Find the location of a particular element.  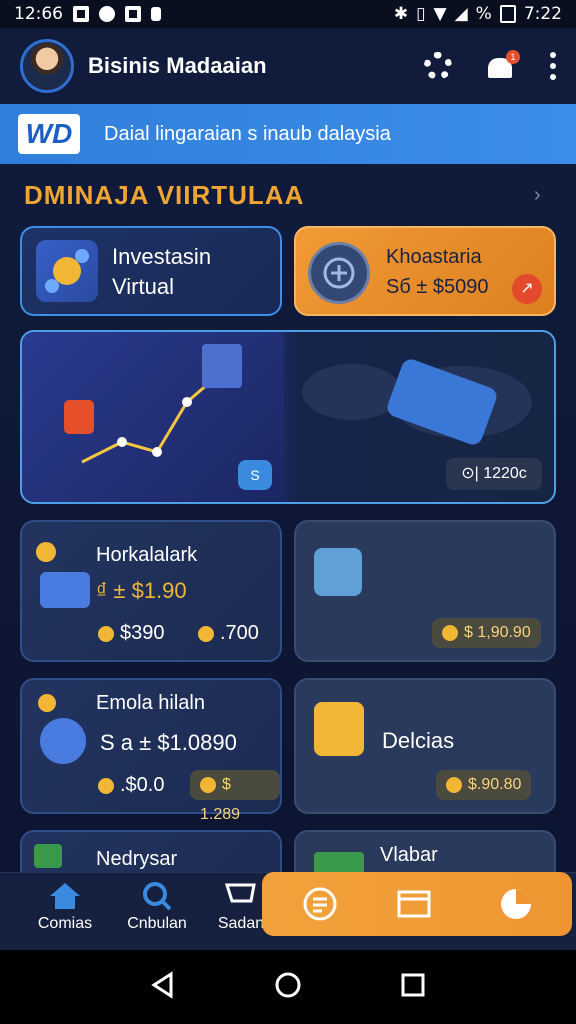

badge-icon is located at coordinates (206, 633).